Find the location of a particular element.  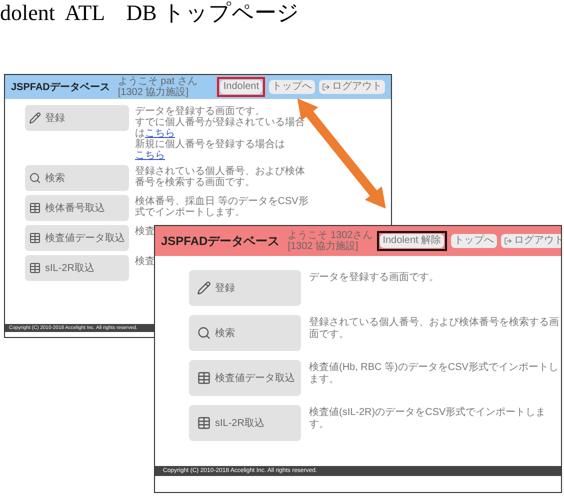

page-heading: dolent ATL DB トップページ is located at coordinates (150, 12).